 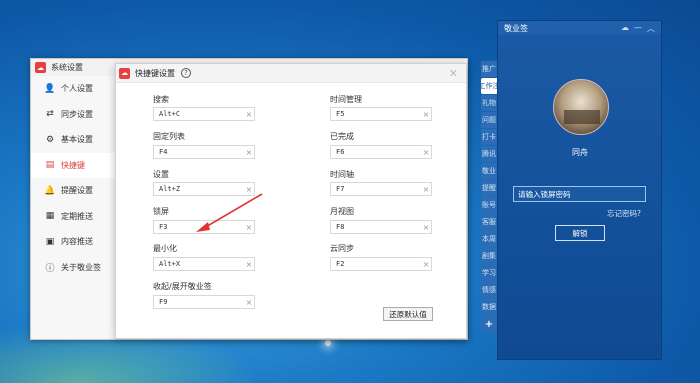 What do you see at coordinates (182, 286) in the screenshot?
I see `field-label-toggle-app: 收起/展开敬业签` at bounding box center [182, 286].